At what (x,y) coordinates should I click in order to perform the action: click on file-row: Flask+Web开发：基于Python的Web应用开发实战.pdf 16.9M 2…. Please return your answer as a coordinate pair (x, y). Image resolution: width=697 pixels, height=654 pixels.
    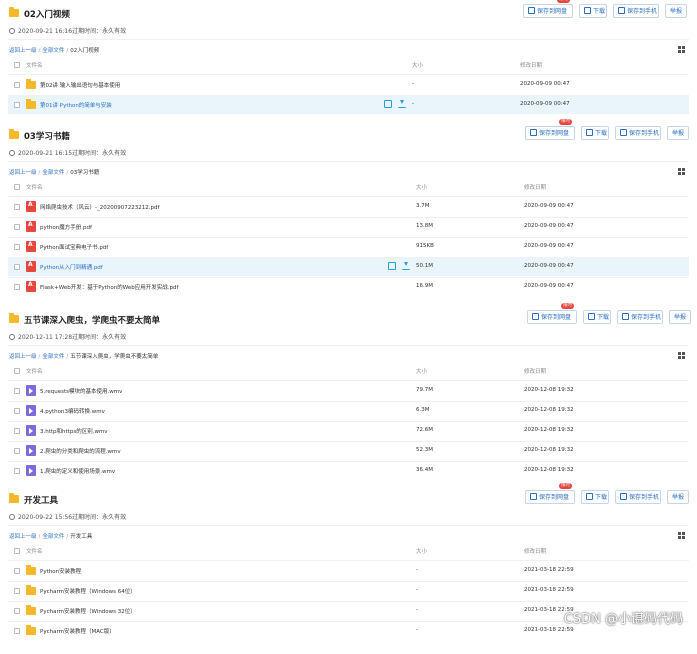
    Looking at the image, I should click on (348, 287).